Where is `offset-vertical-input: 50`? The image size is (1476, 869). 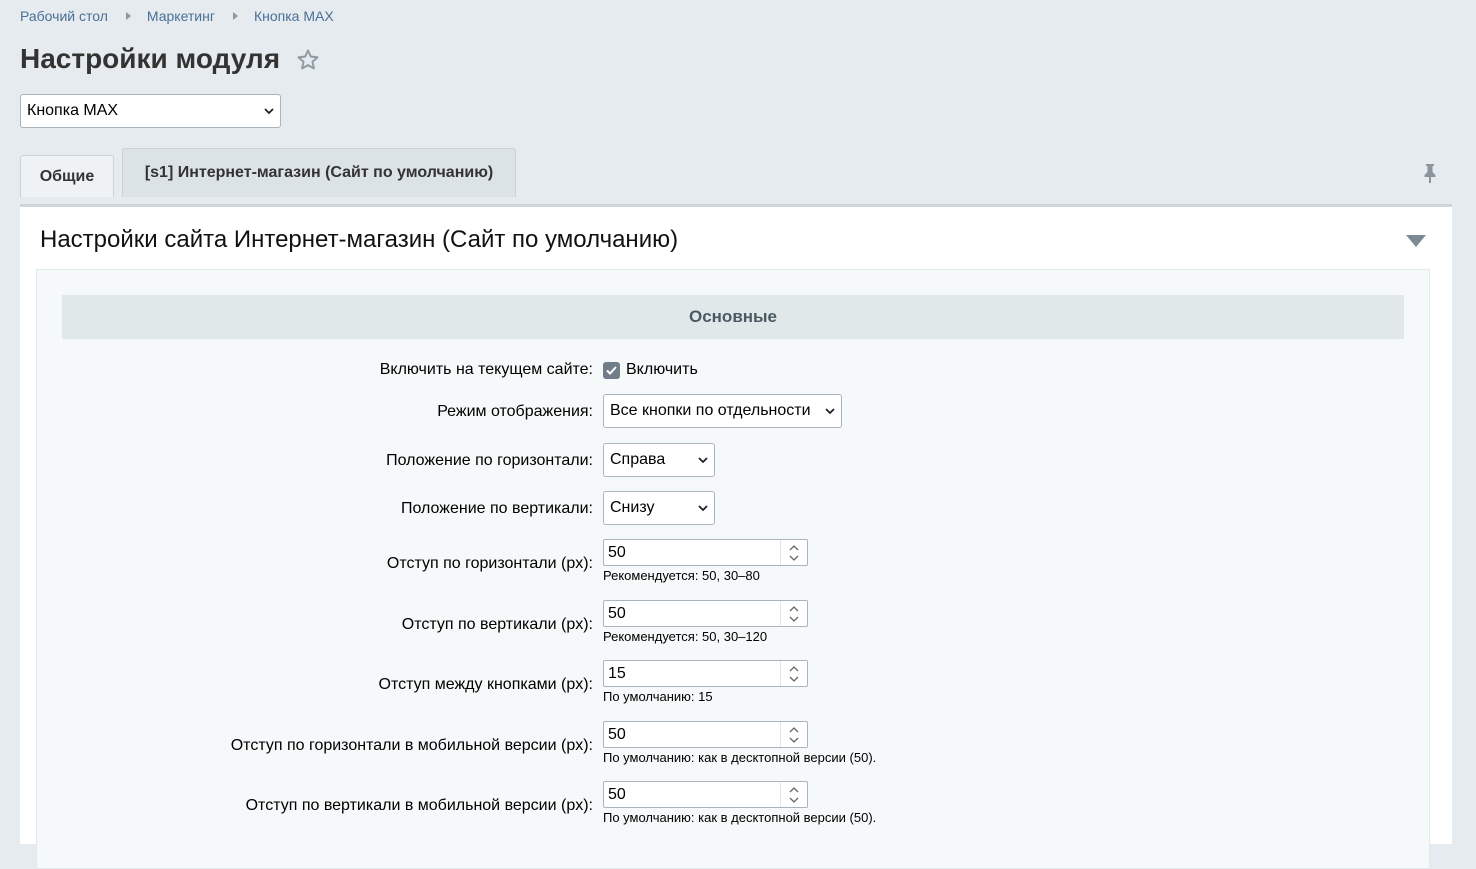 offset-vertical-input: 50 is located at coordinates (705, 613).